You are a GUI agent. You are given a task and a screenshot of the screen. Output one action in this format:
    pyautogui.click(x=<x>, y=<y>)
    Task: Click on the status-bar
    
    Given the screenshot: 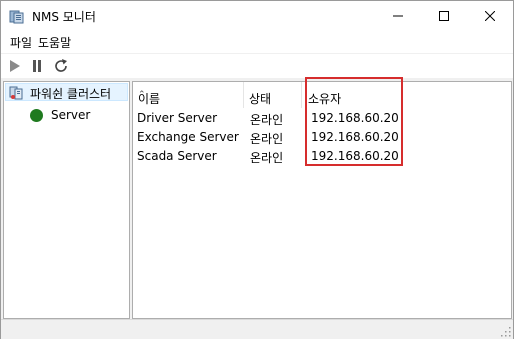 What is the action you would take?
    pyautogui.click(x=257, y=329)
    